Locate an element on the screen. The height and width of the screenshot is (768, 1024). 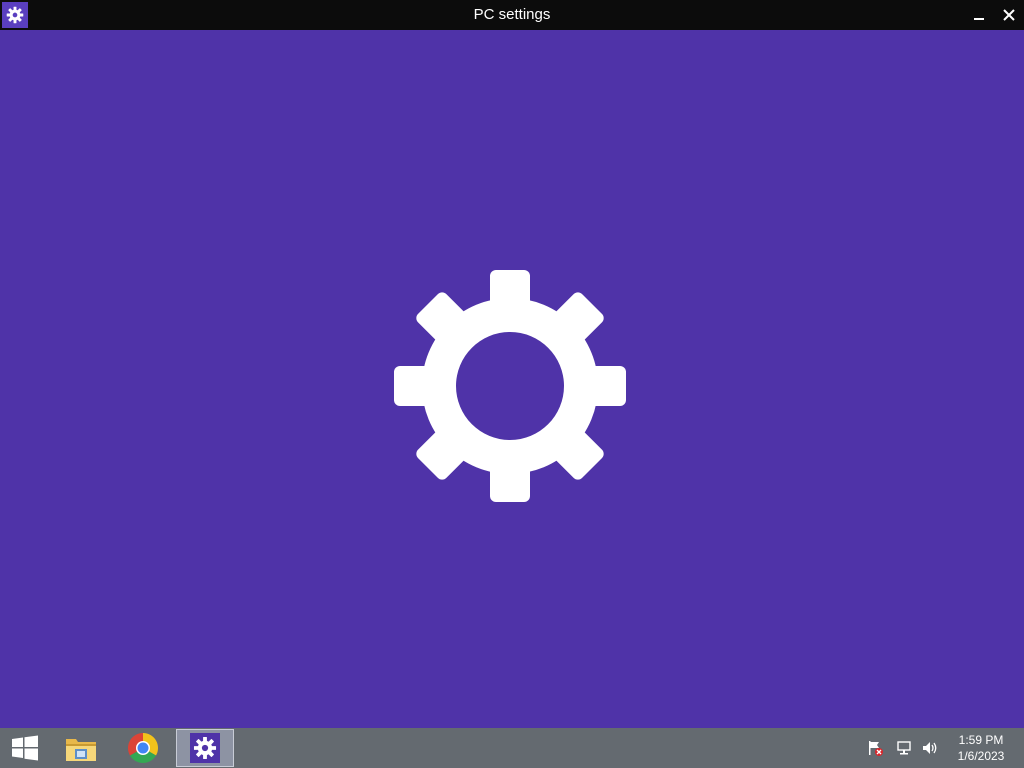
window-title: PC settings is located at coordinates (512, 14).